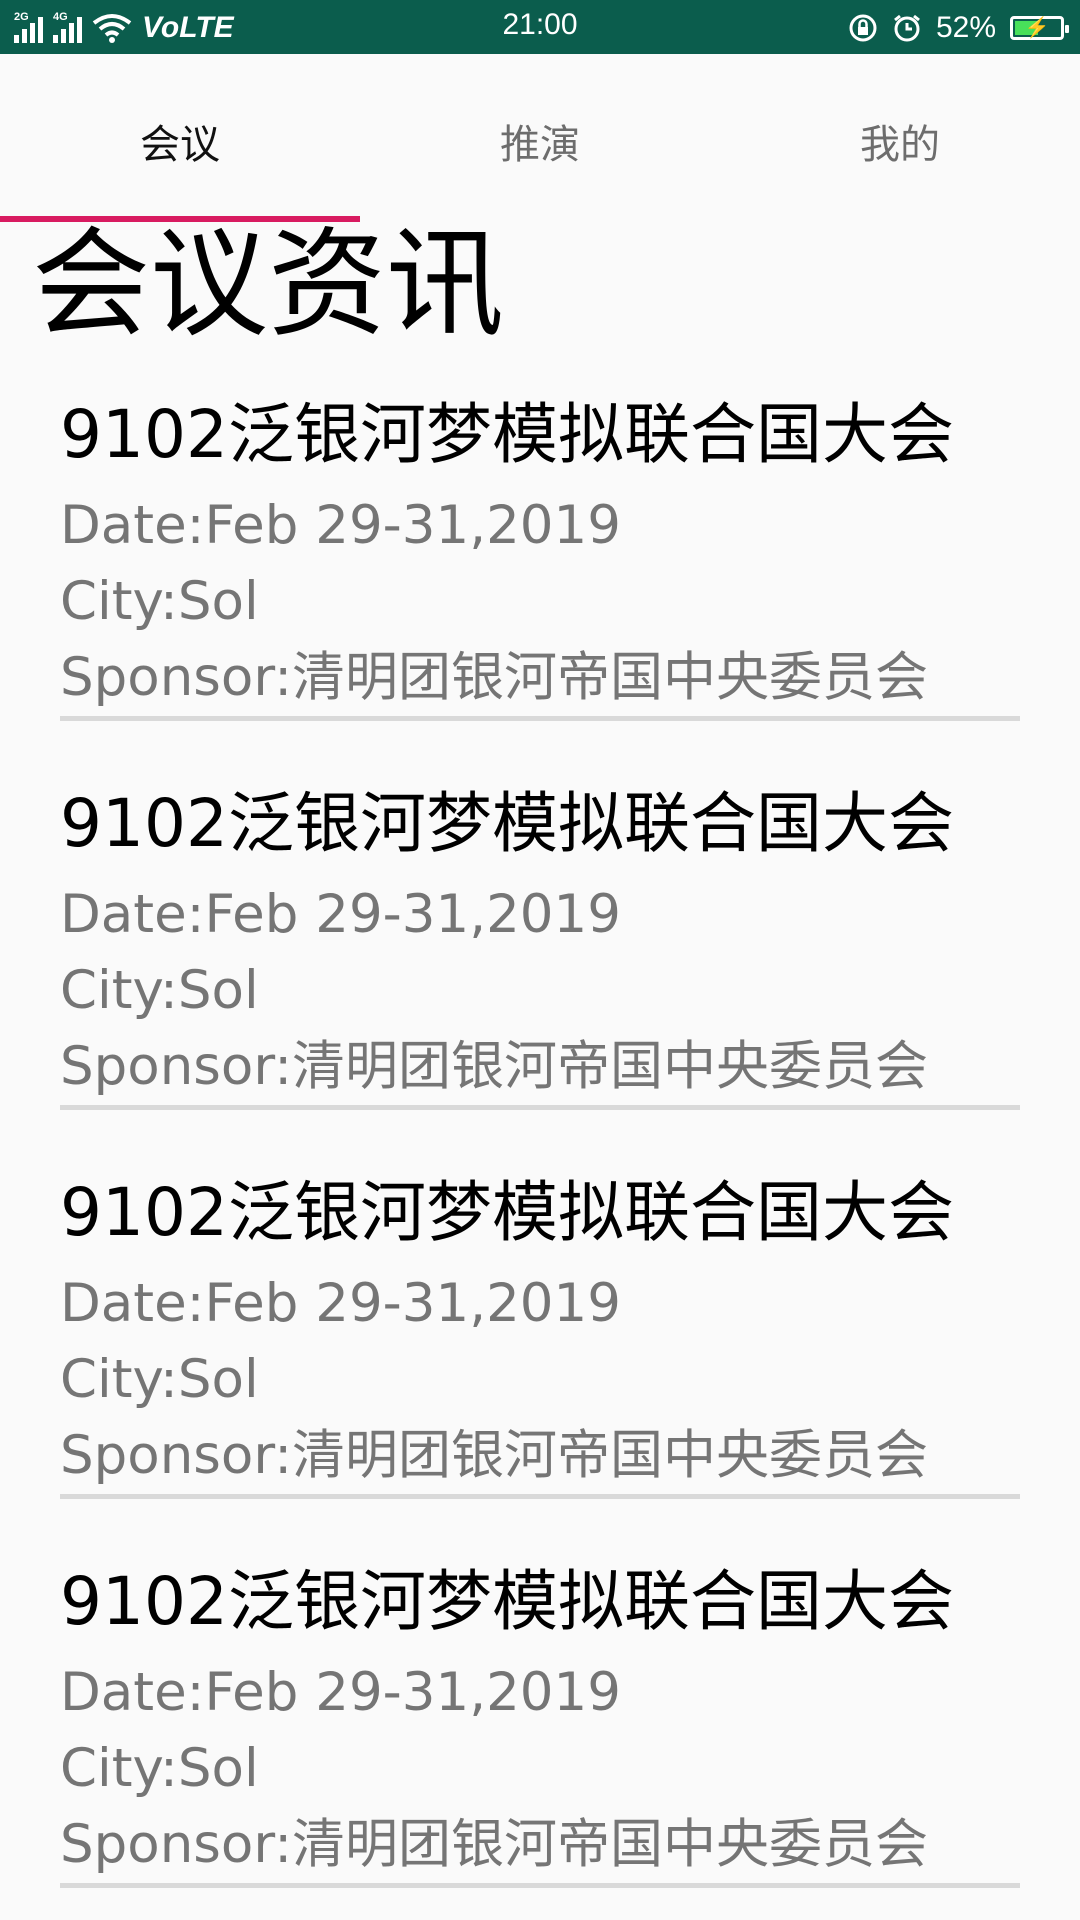 Image resolution: width=1080 pixels, height=1920 pixels. I want to click on alarm-icon, so click(907, 28).